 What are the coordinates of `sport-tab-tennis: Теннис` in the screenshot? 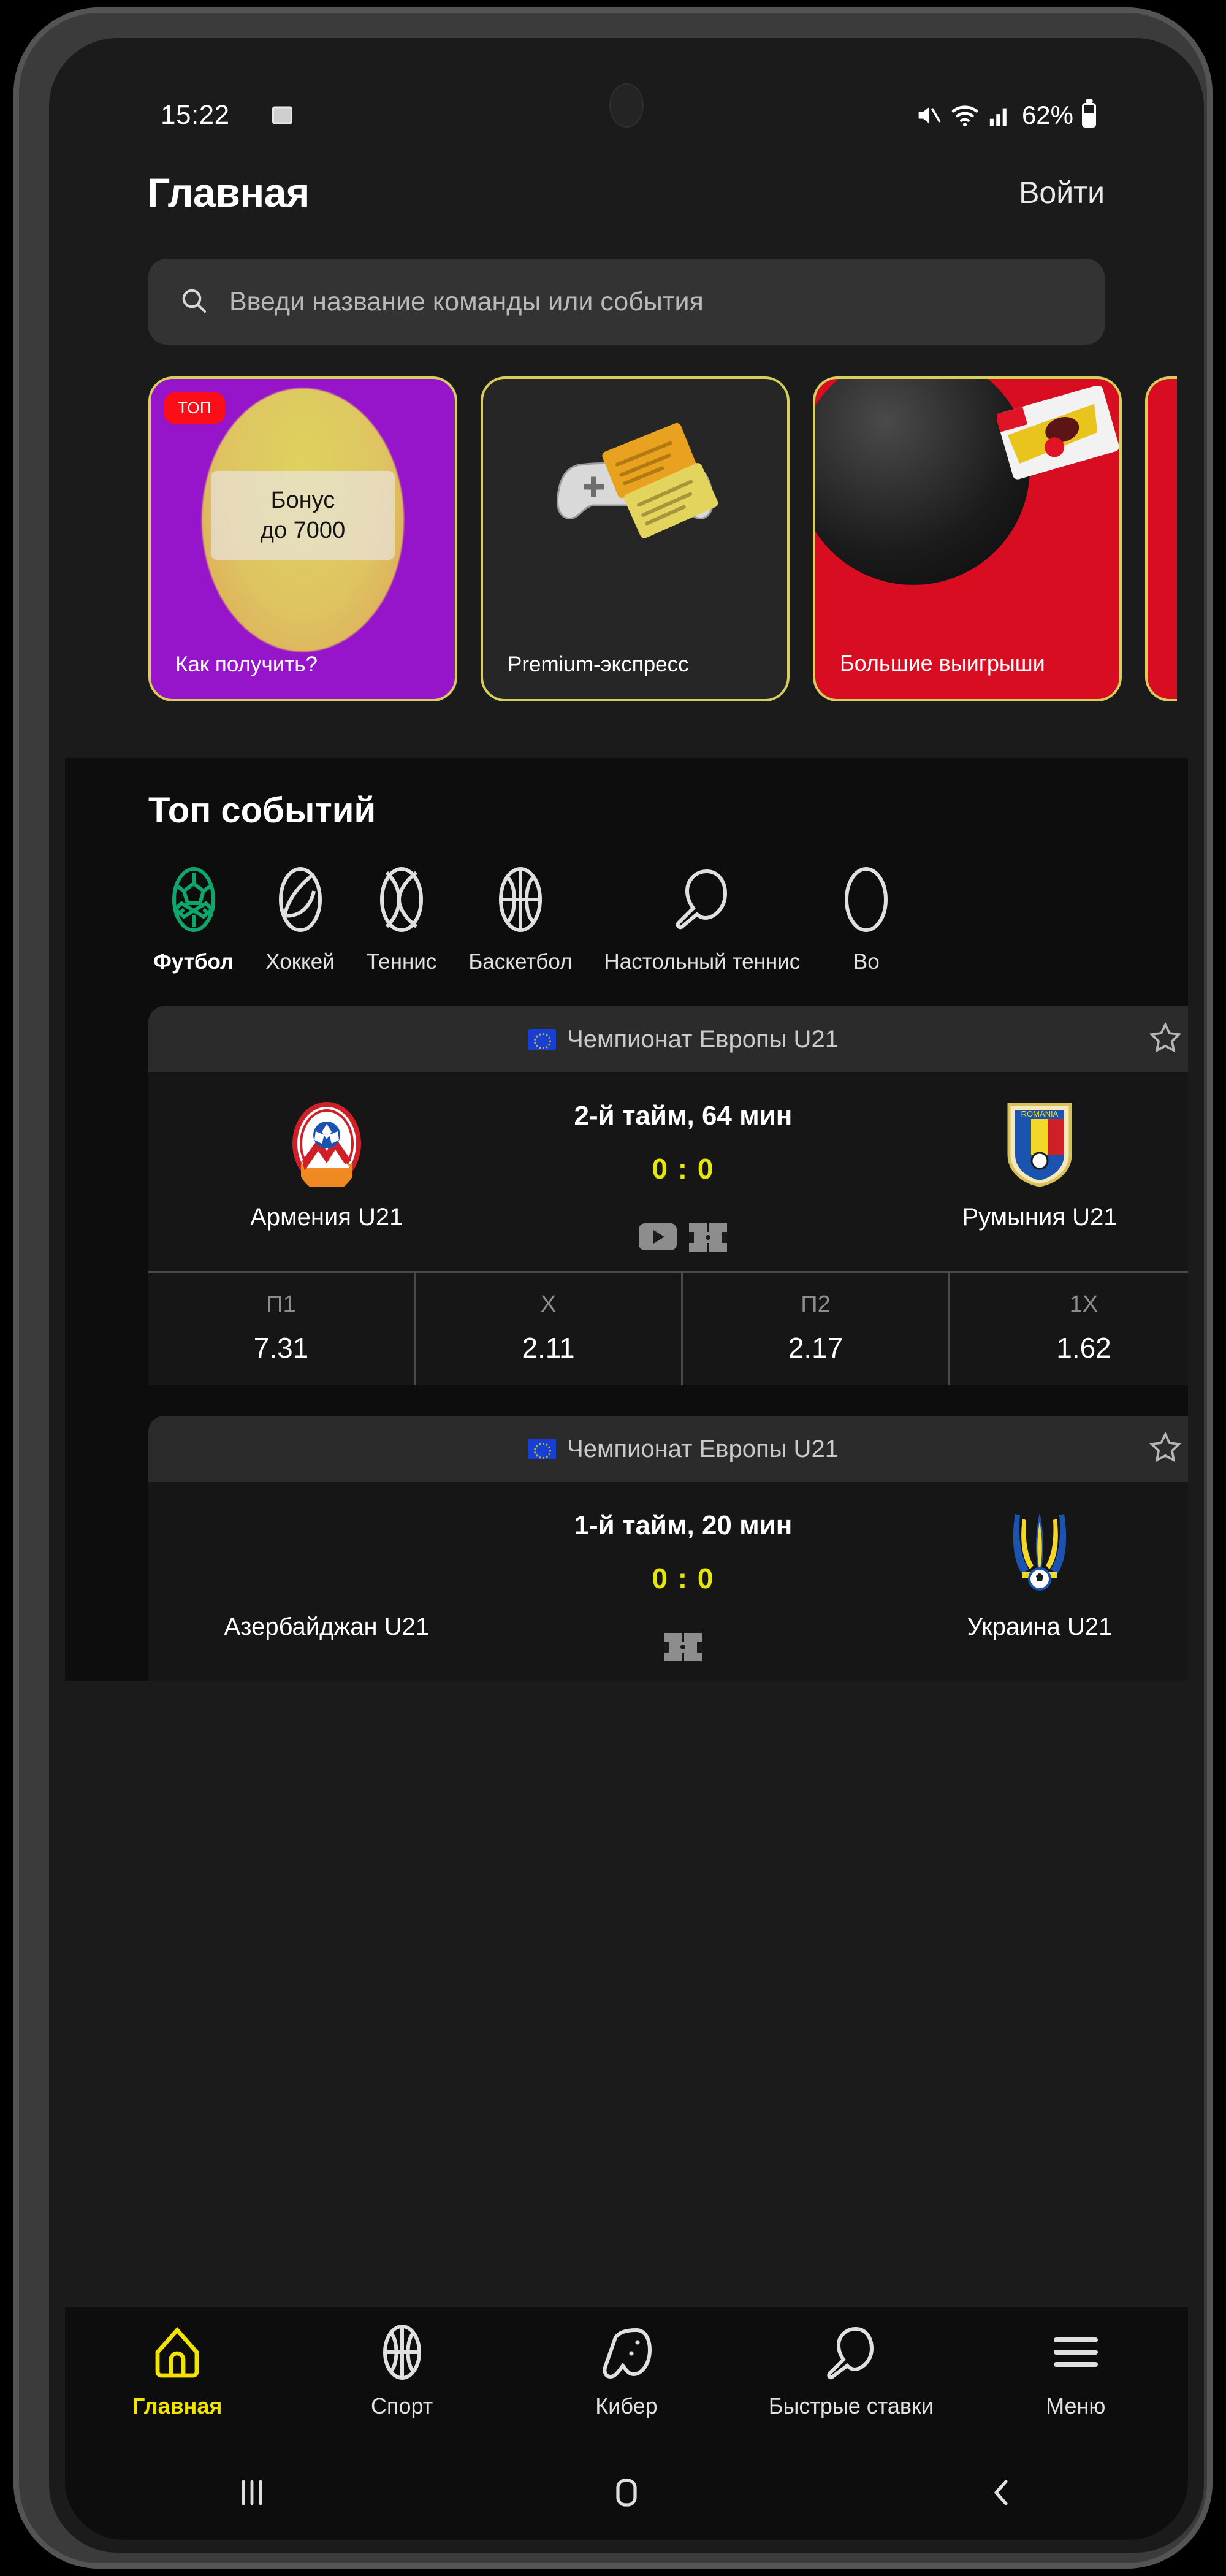 It's located at (402, 919).